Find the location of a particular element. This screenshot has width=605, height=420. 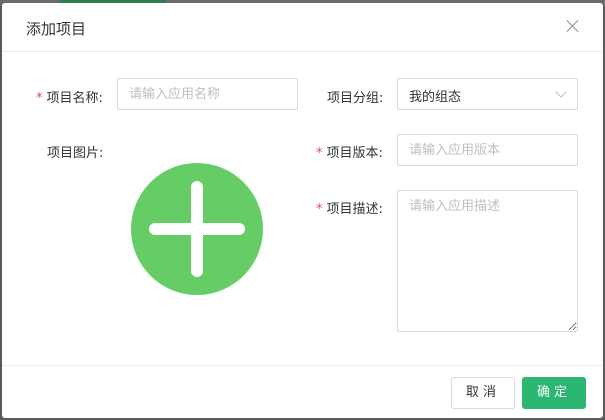

project-group-select: 我的组态 is located at coordinates (487, 94).